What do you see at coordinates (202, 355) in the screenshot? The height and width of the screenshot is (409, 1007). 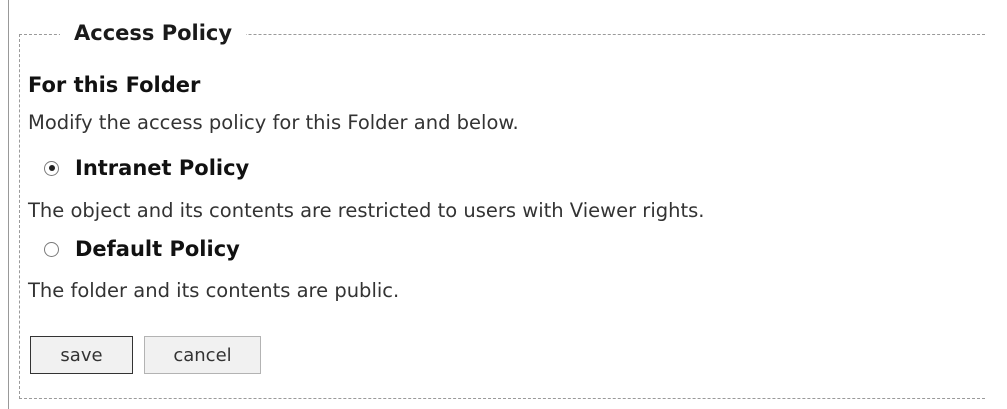 I see `cancel-button: cancel` at bounding box center [202, 355].